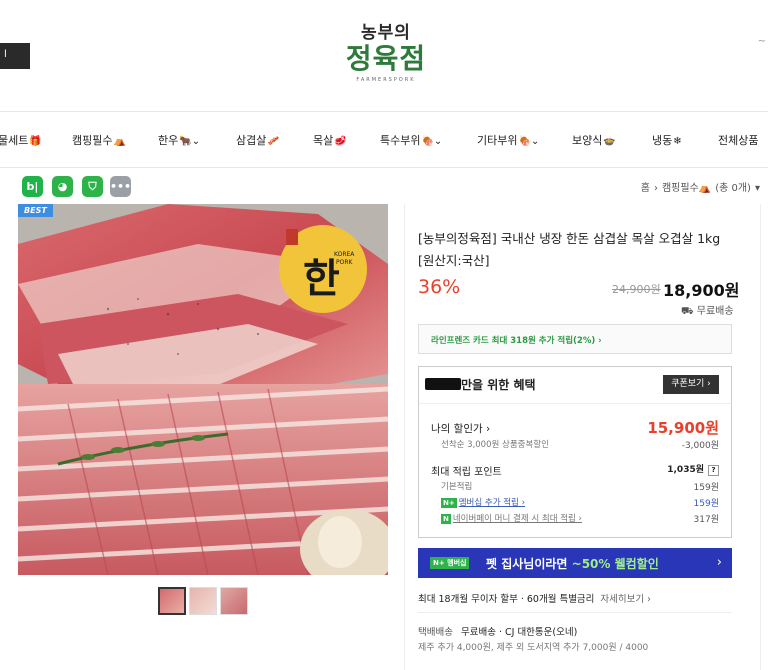  What do you see at coordinates (35, 210) in the screenshot?
I see `best-badge: BEST` at bounding box center [35, 210].